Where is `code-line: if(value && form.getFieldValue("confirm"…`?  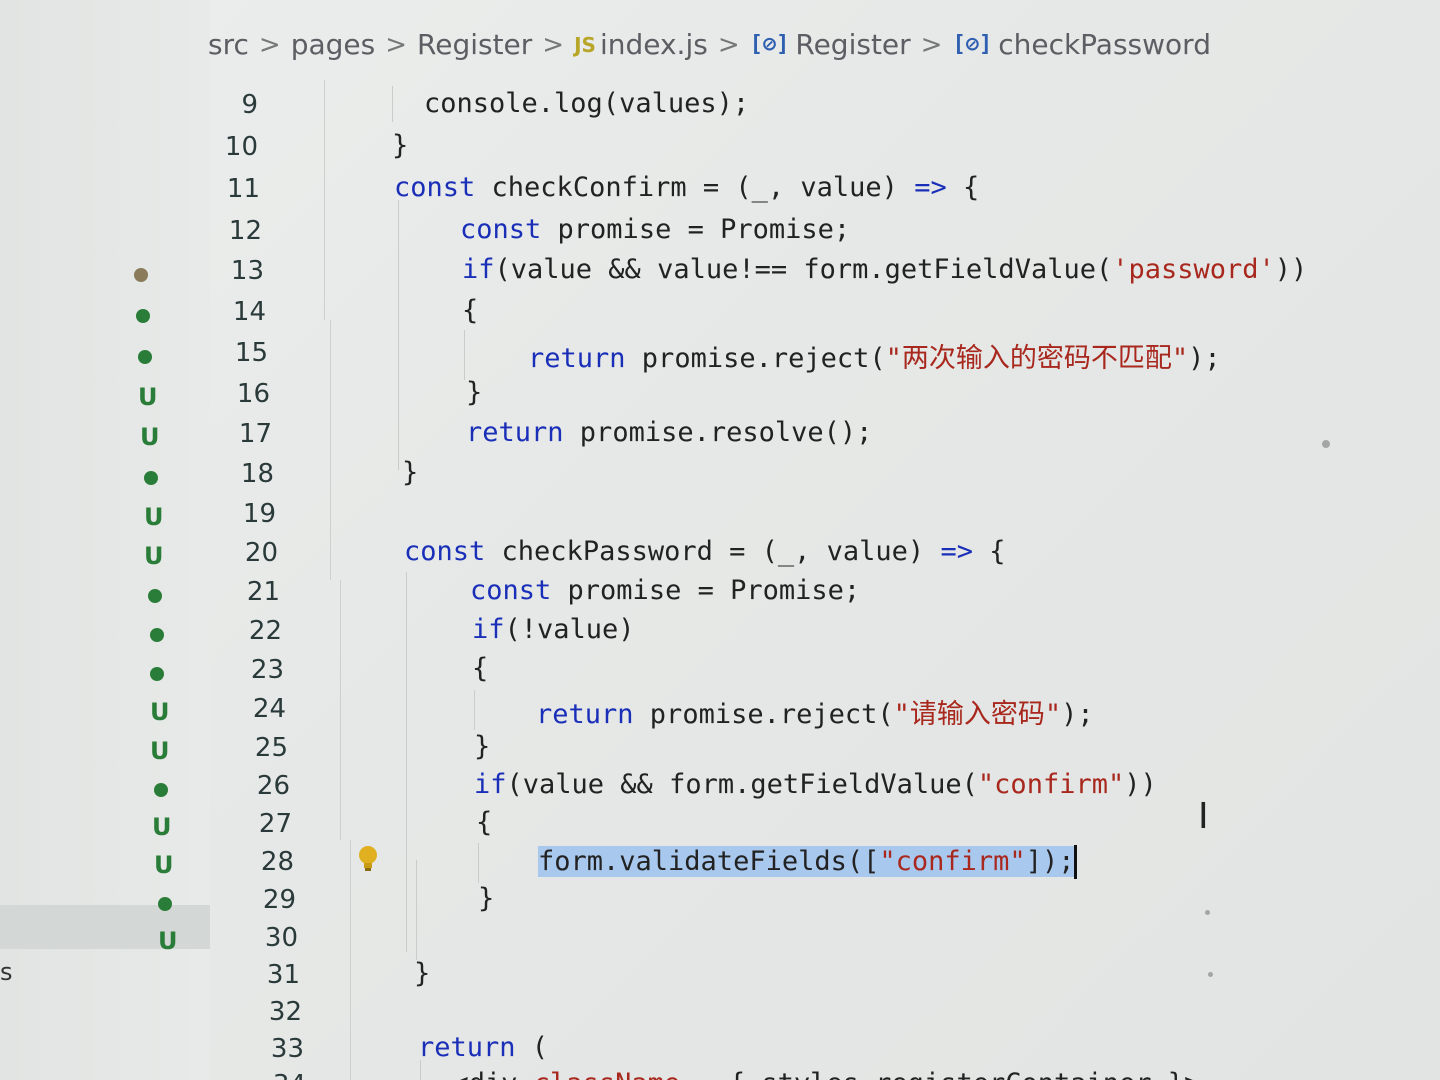
code-line: if(value && form.getFieldValue("confirm"… is located at coordinates (815, 784).